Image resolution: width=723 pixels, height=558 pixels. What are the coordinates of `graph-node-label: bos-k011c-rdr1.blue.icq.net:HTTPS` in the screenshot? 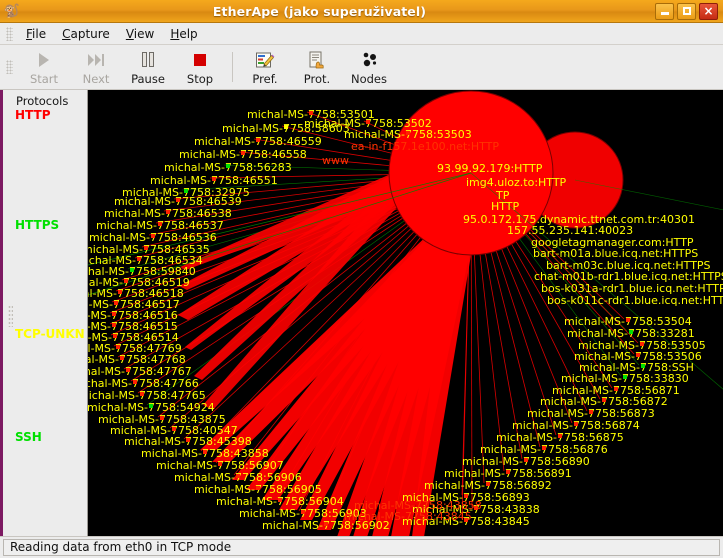 It's located at (635, 300).